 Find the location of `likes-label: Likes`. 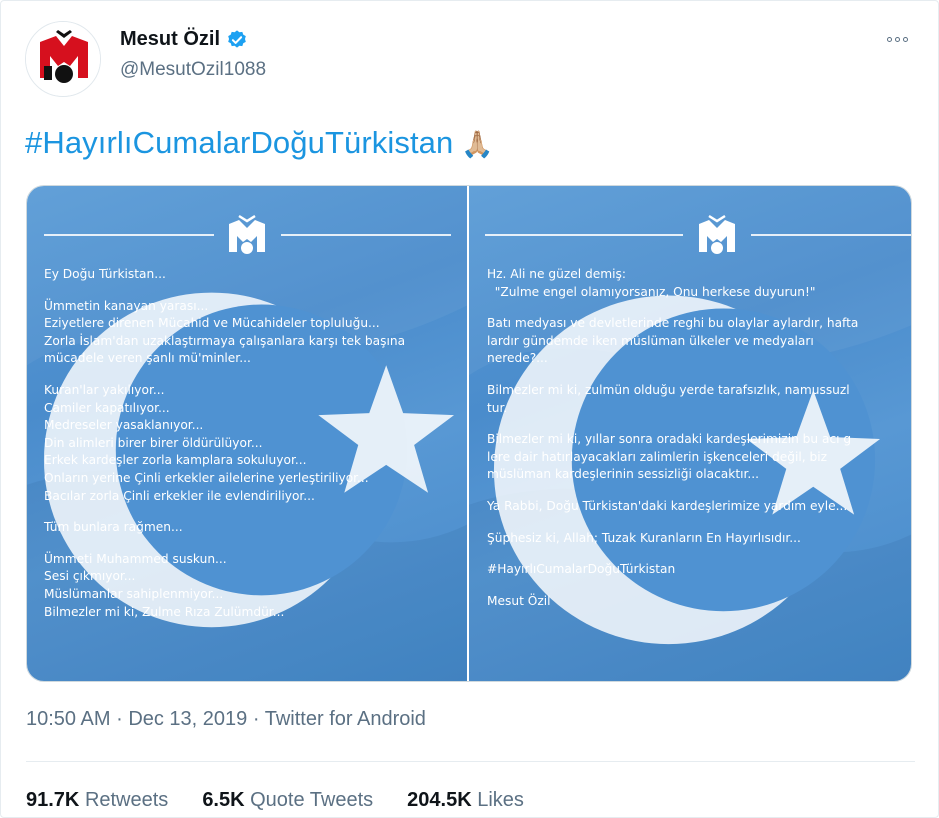

likes-label: Likes is located at coordinates (500, 800).